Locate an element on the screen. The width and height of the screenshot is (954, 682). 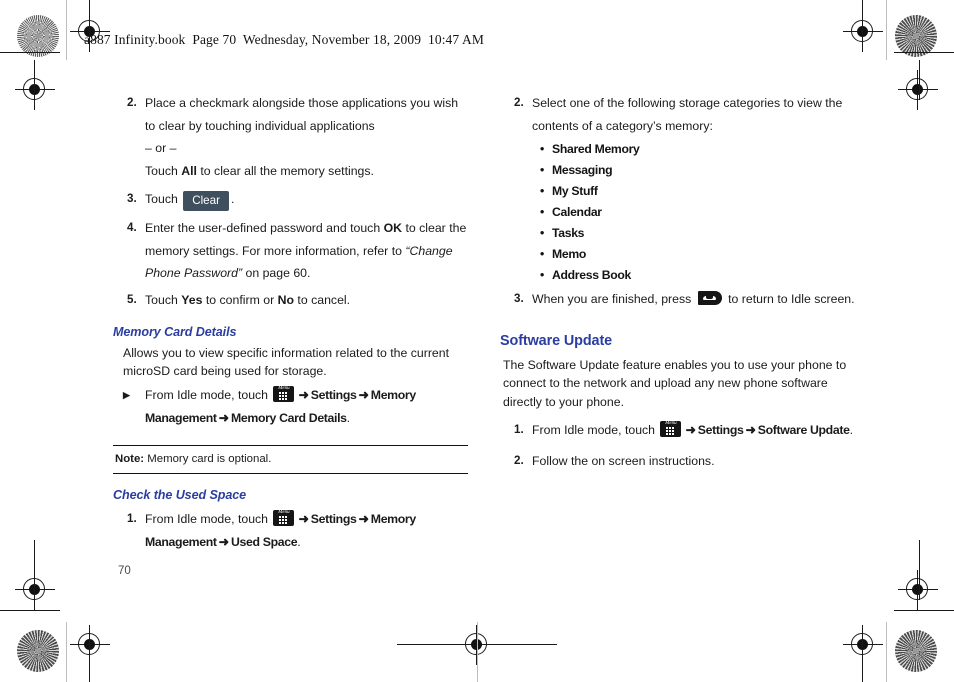
step-number: 5. is located at coordinates (132, 299).